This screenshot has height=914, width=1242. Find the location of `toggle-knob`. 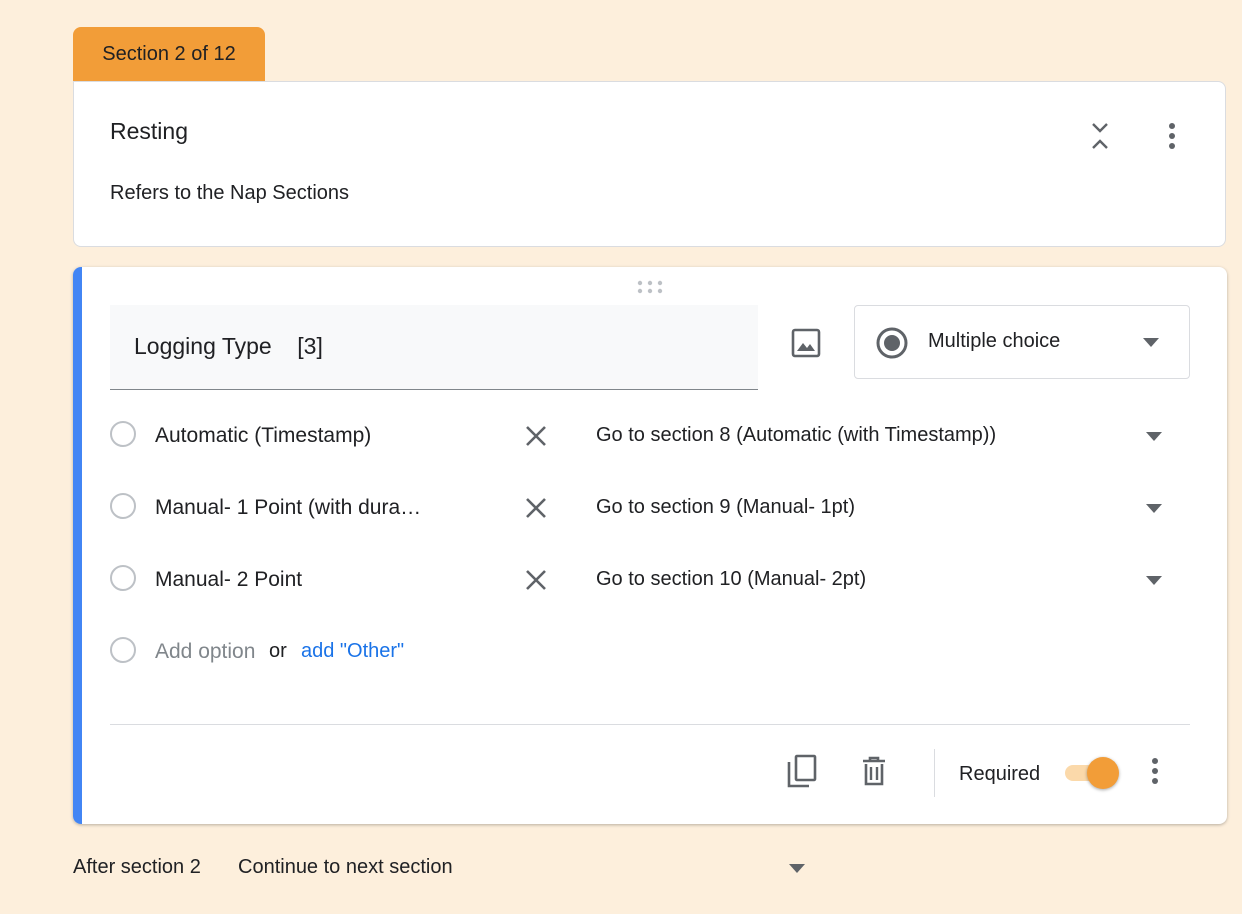

toggle-knob is located at coordinates (1103, 773).